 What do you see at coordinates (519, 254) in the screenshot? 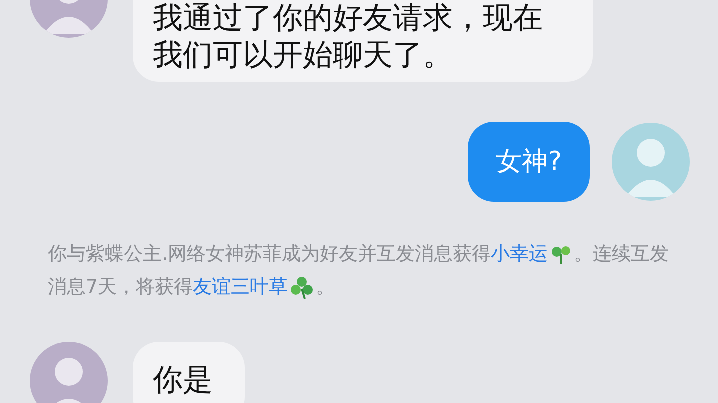
I see `notice-link: 小幸运` at bounding box center [519, 254].